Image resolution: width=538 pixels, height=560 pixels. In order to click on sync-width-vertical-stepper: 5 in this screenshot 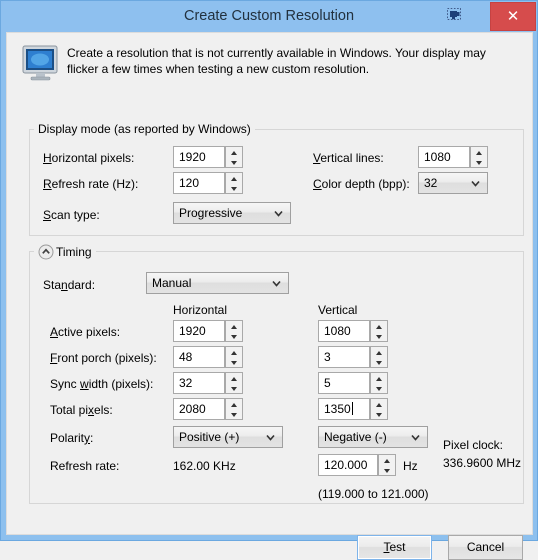, I will do `click(353, 383)`.